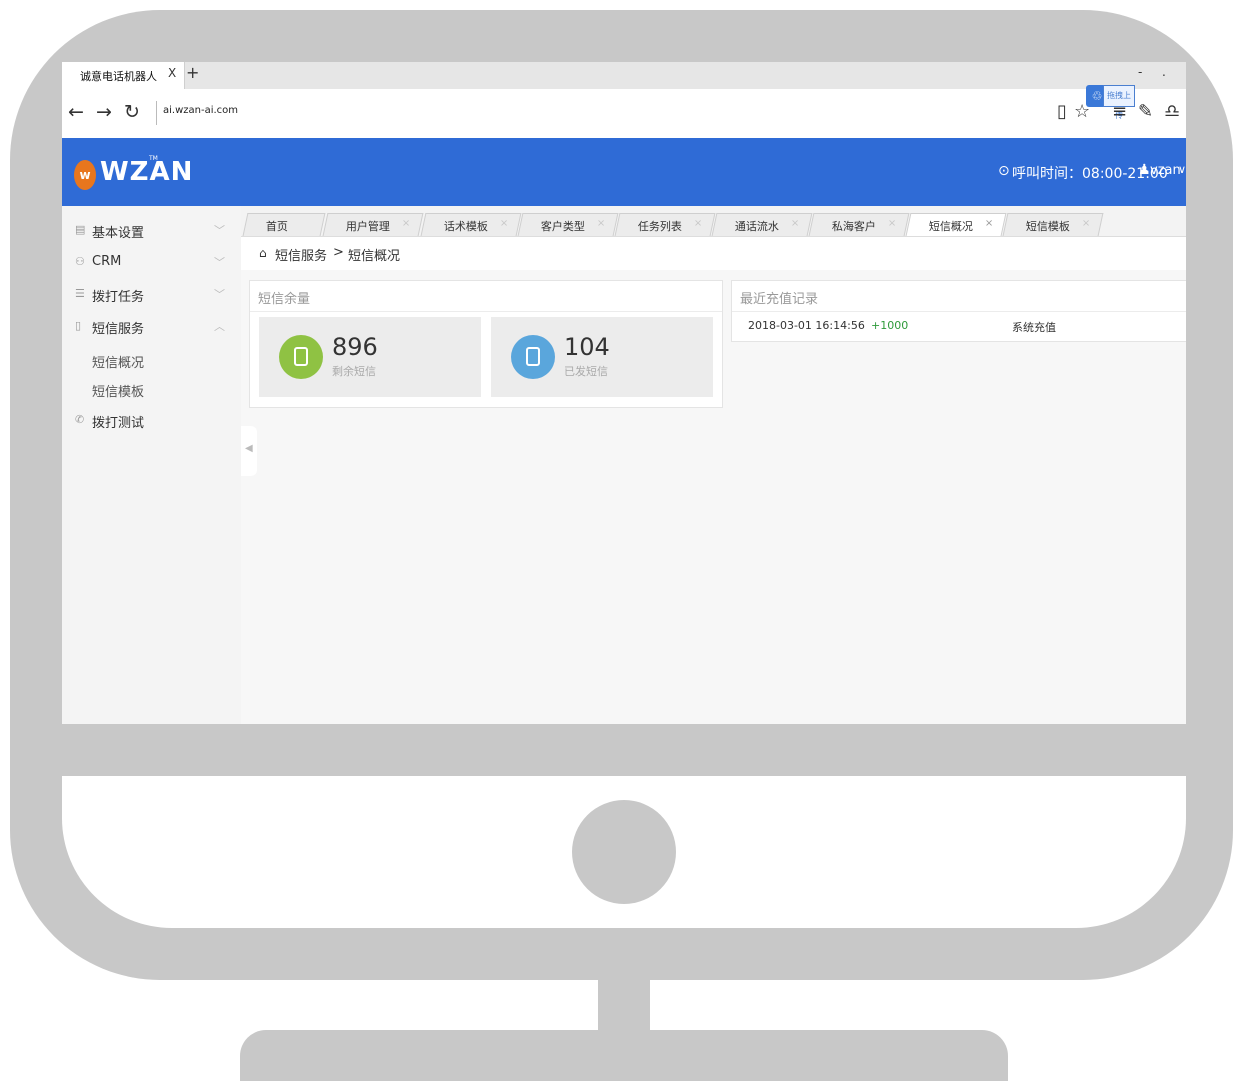 The height and width of the screenshot is (1081, 1233). I want to click on sidebar-subitem-sms-overview: 短信概况, so click(118, 361).